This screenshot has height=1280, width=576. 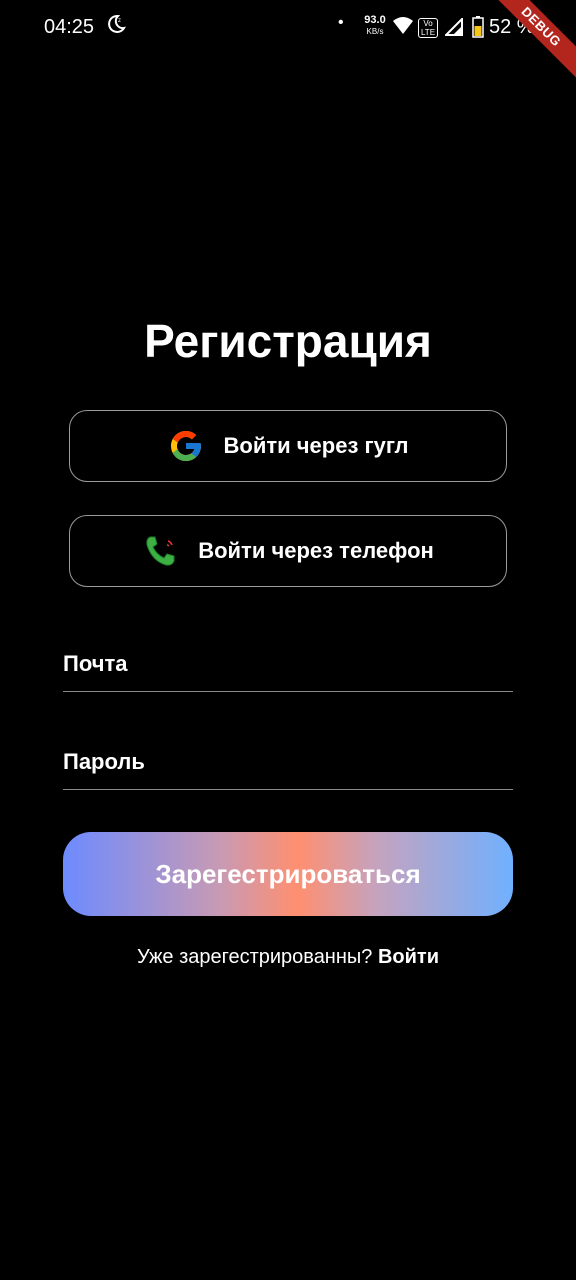 I want to click on phone-signin-button: Войти через телефон, so click(x=288, y=551).